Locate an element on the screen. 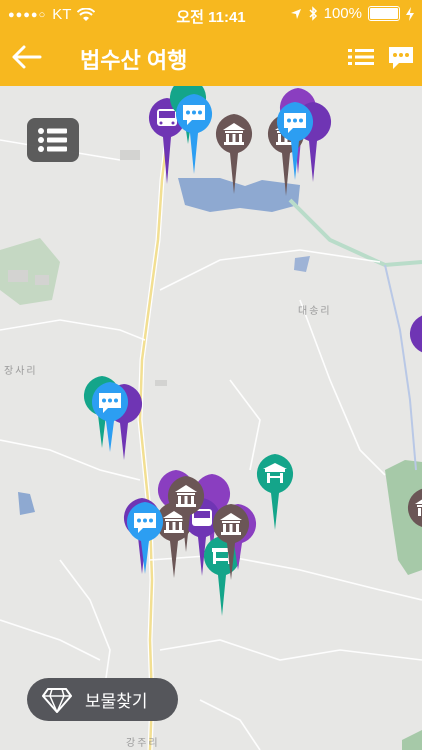 This screenshot has width=422, height=750. diamond-icon is located at coordinates (57, 700).